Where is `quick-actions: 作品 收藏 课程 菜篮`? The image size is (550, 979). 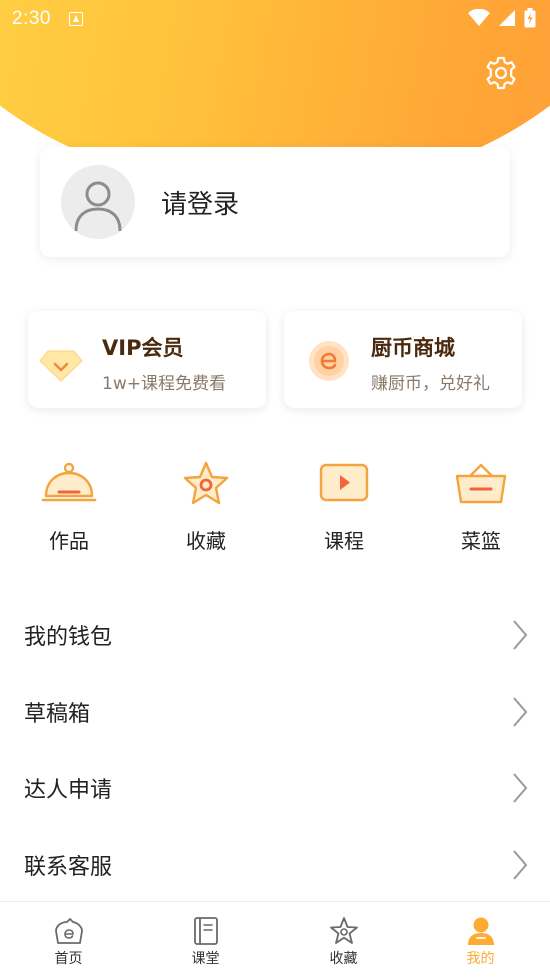
quick-actions: 作品 收藏 课程 菜篮 is located at coordinates (275, 510).